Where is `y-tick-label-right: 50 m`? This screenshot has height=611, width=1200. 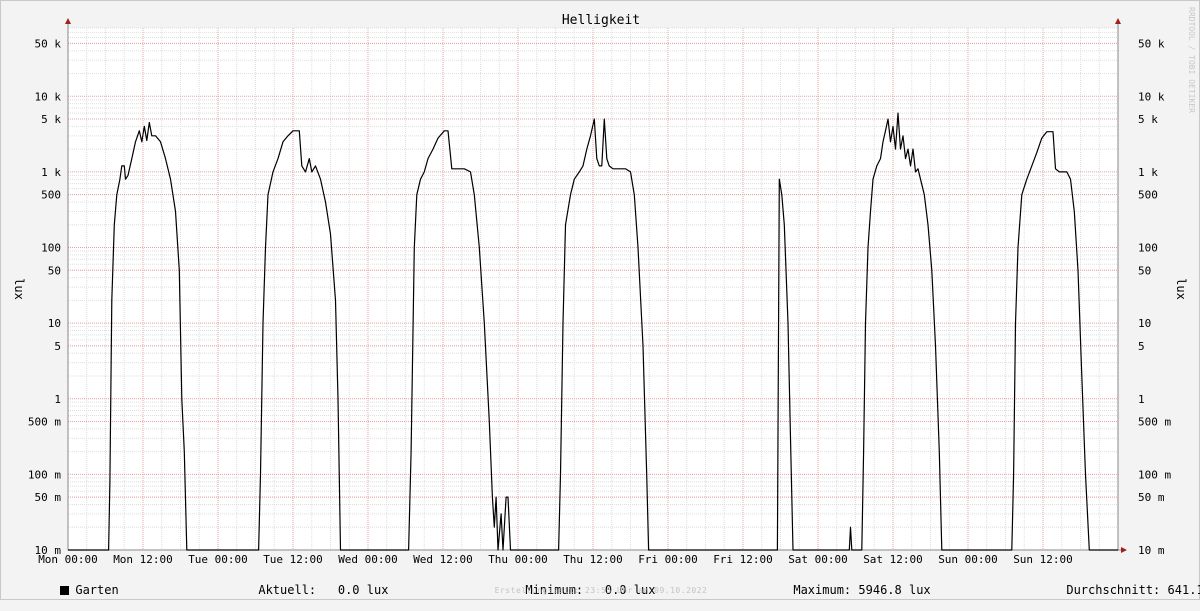 y-tick-label-right: 50 m is located at coordinates (1151, 497).